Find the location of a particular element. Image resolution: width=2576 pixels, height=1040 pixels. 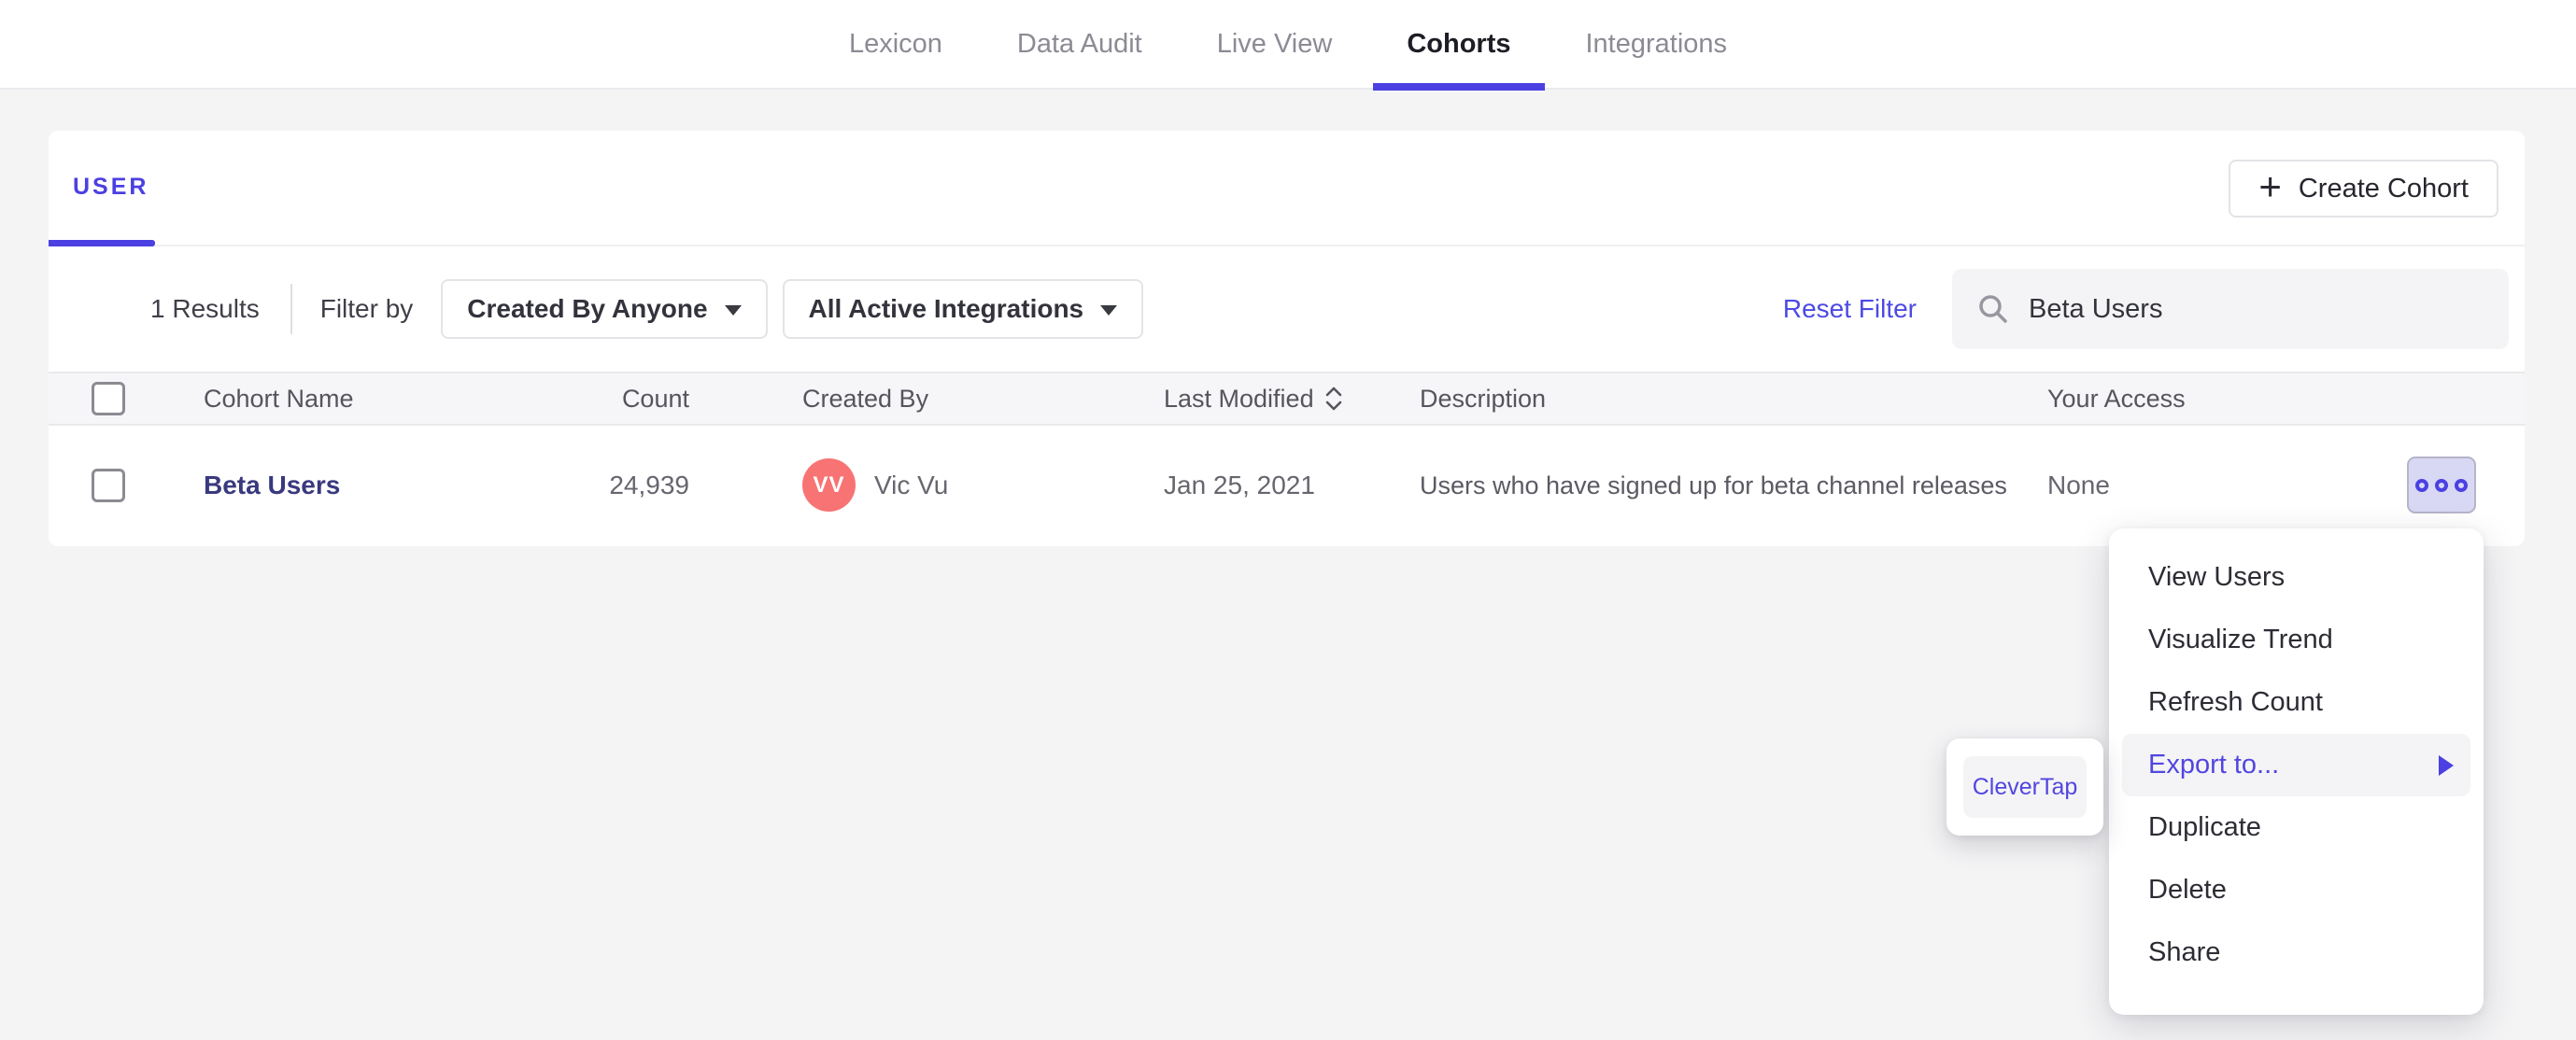

export-submenu: CleverTap is located at coordinates (2024, 787).